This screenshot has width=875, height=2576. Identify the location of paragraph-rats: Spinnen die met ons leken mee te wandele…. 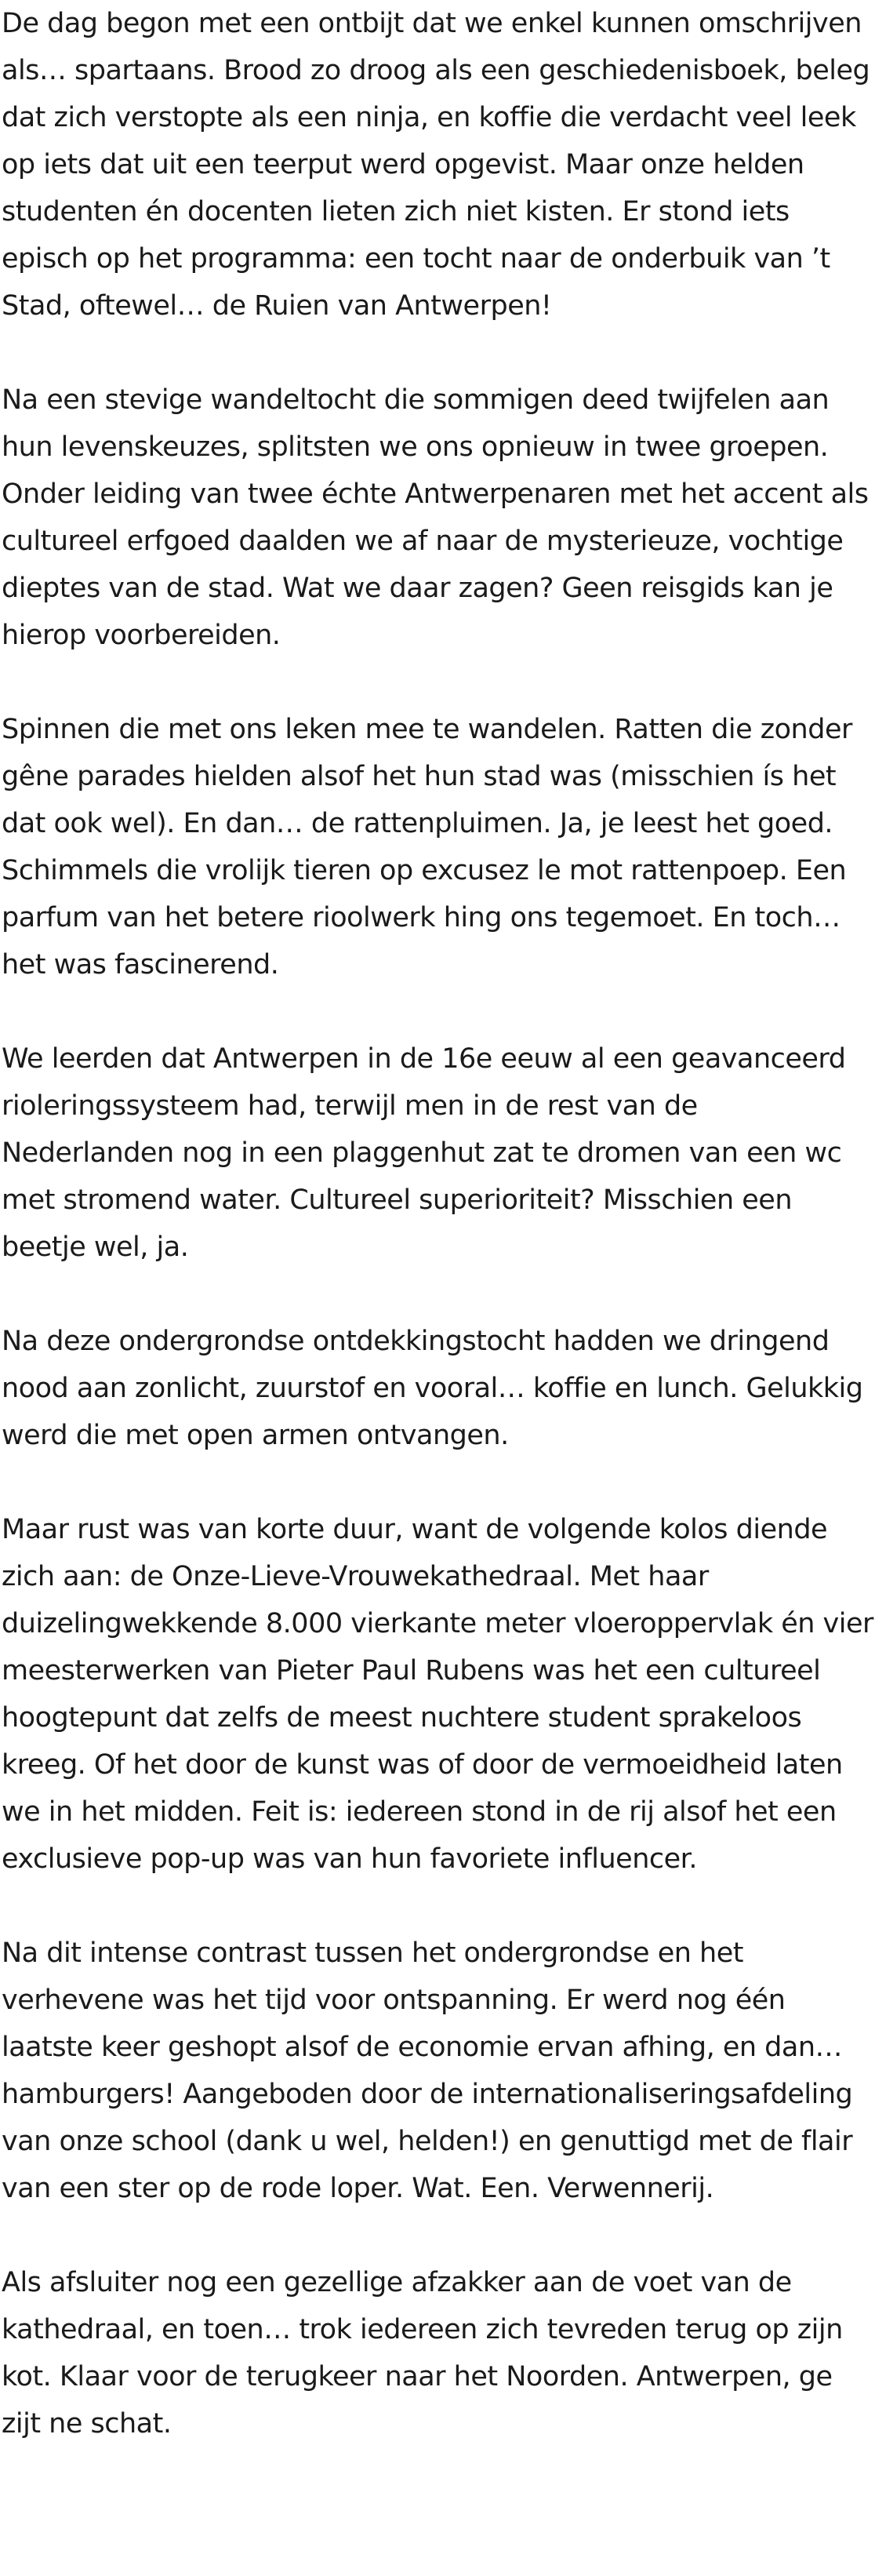
(427, 847).